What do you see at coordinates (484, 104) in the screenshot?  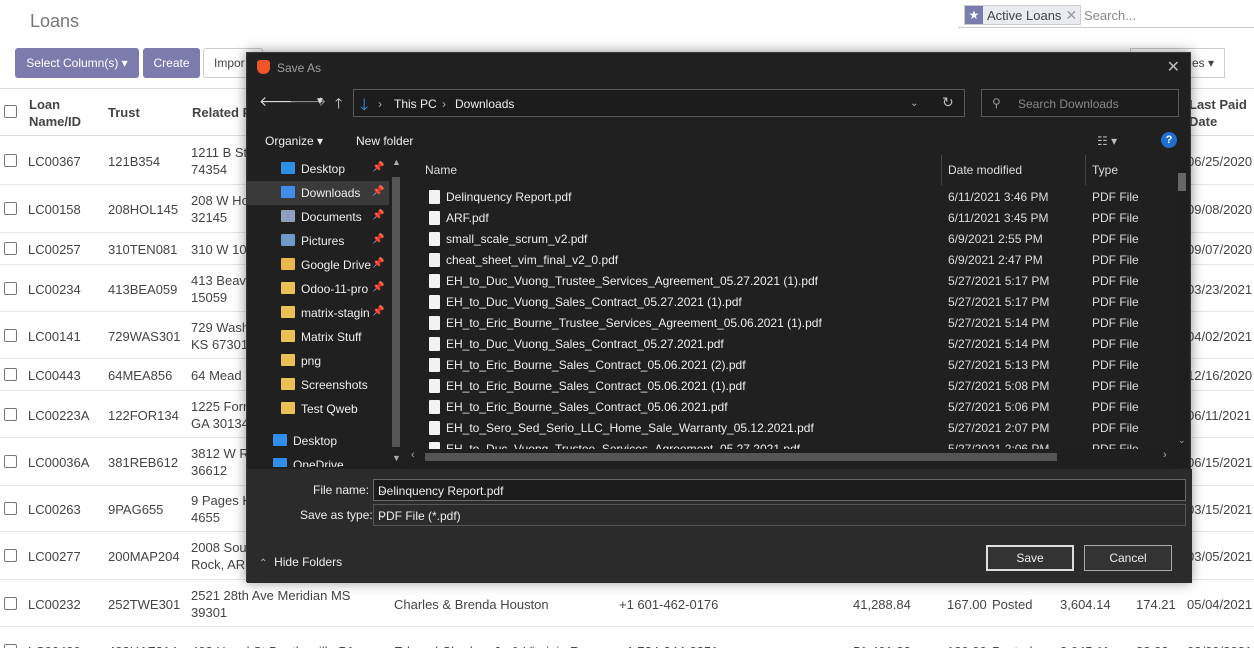 I see `breadcrumb-downloads: Downloads` at bounding box center [484, 104].